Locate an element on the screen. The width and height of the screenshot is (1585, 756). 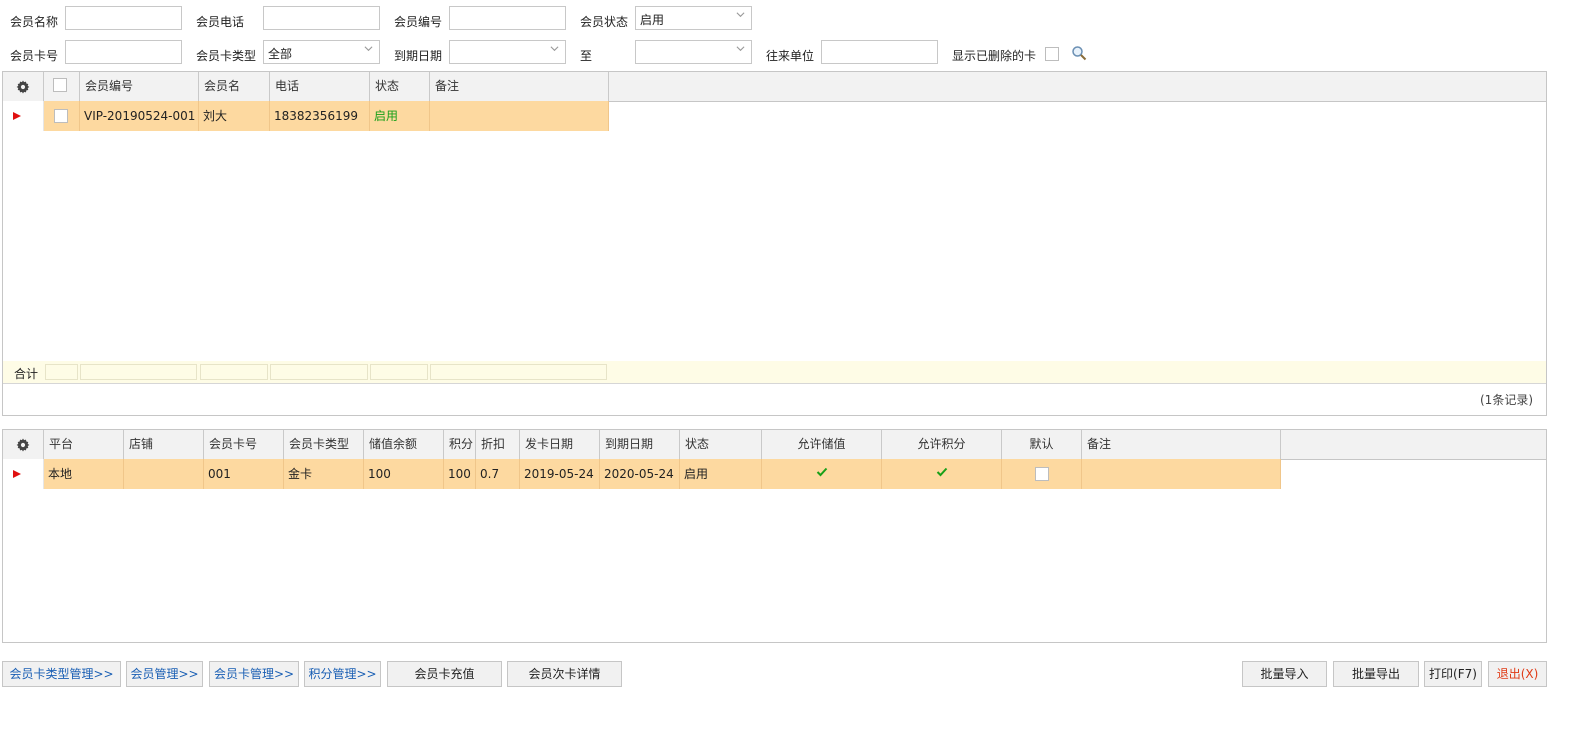
member-status-label: 会员状态 is located at coordinates (604, 22).